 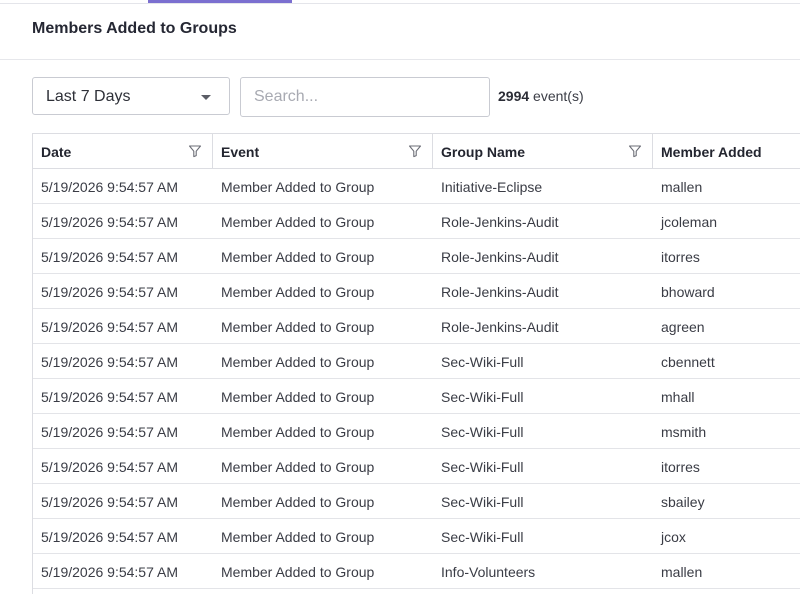 What do you see at coordinates (673, 537) in the screenshot?
I see `cell-member-added: jcox` at bounding box center [673, 537].